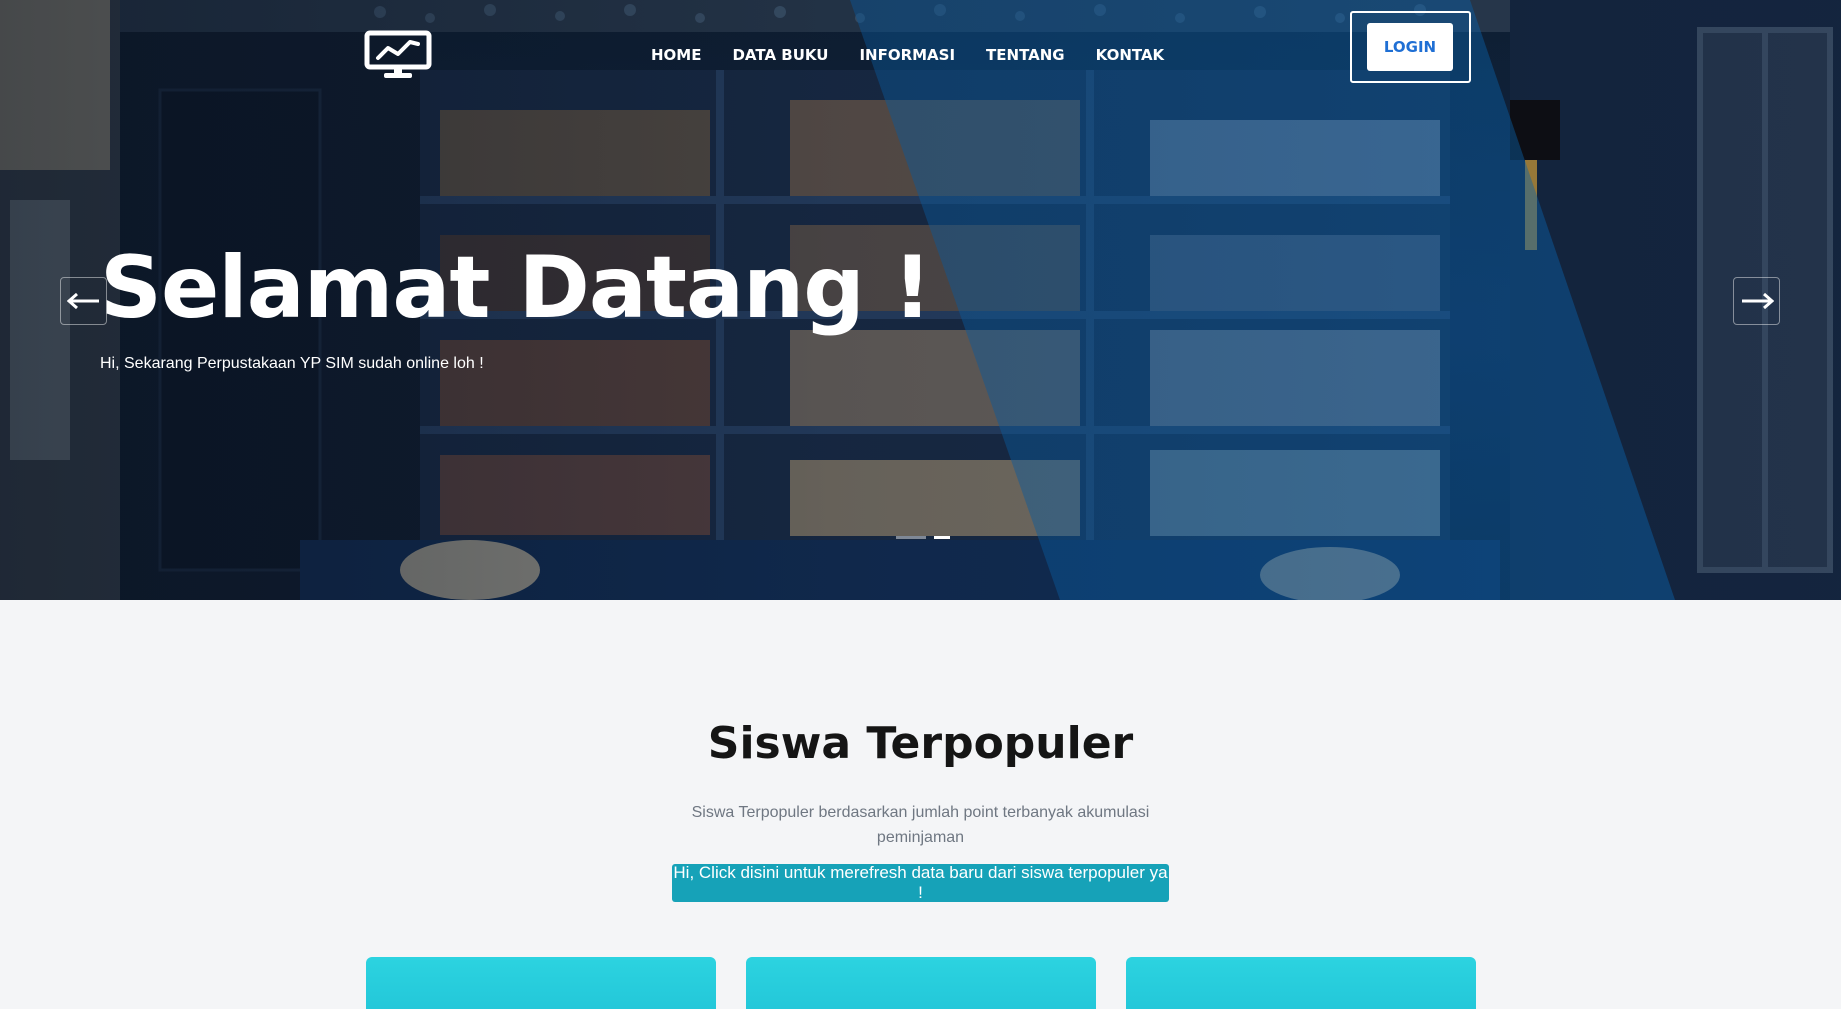 This screenshot has height=1009, width=1841. Describe the element at coordinates (920, 743) in the screenshot. I see `section-title: Siswa Terpopuler` at that location.